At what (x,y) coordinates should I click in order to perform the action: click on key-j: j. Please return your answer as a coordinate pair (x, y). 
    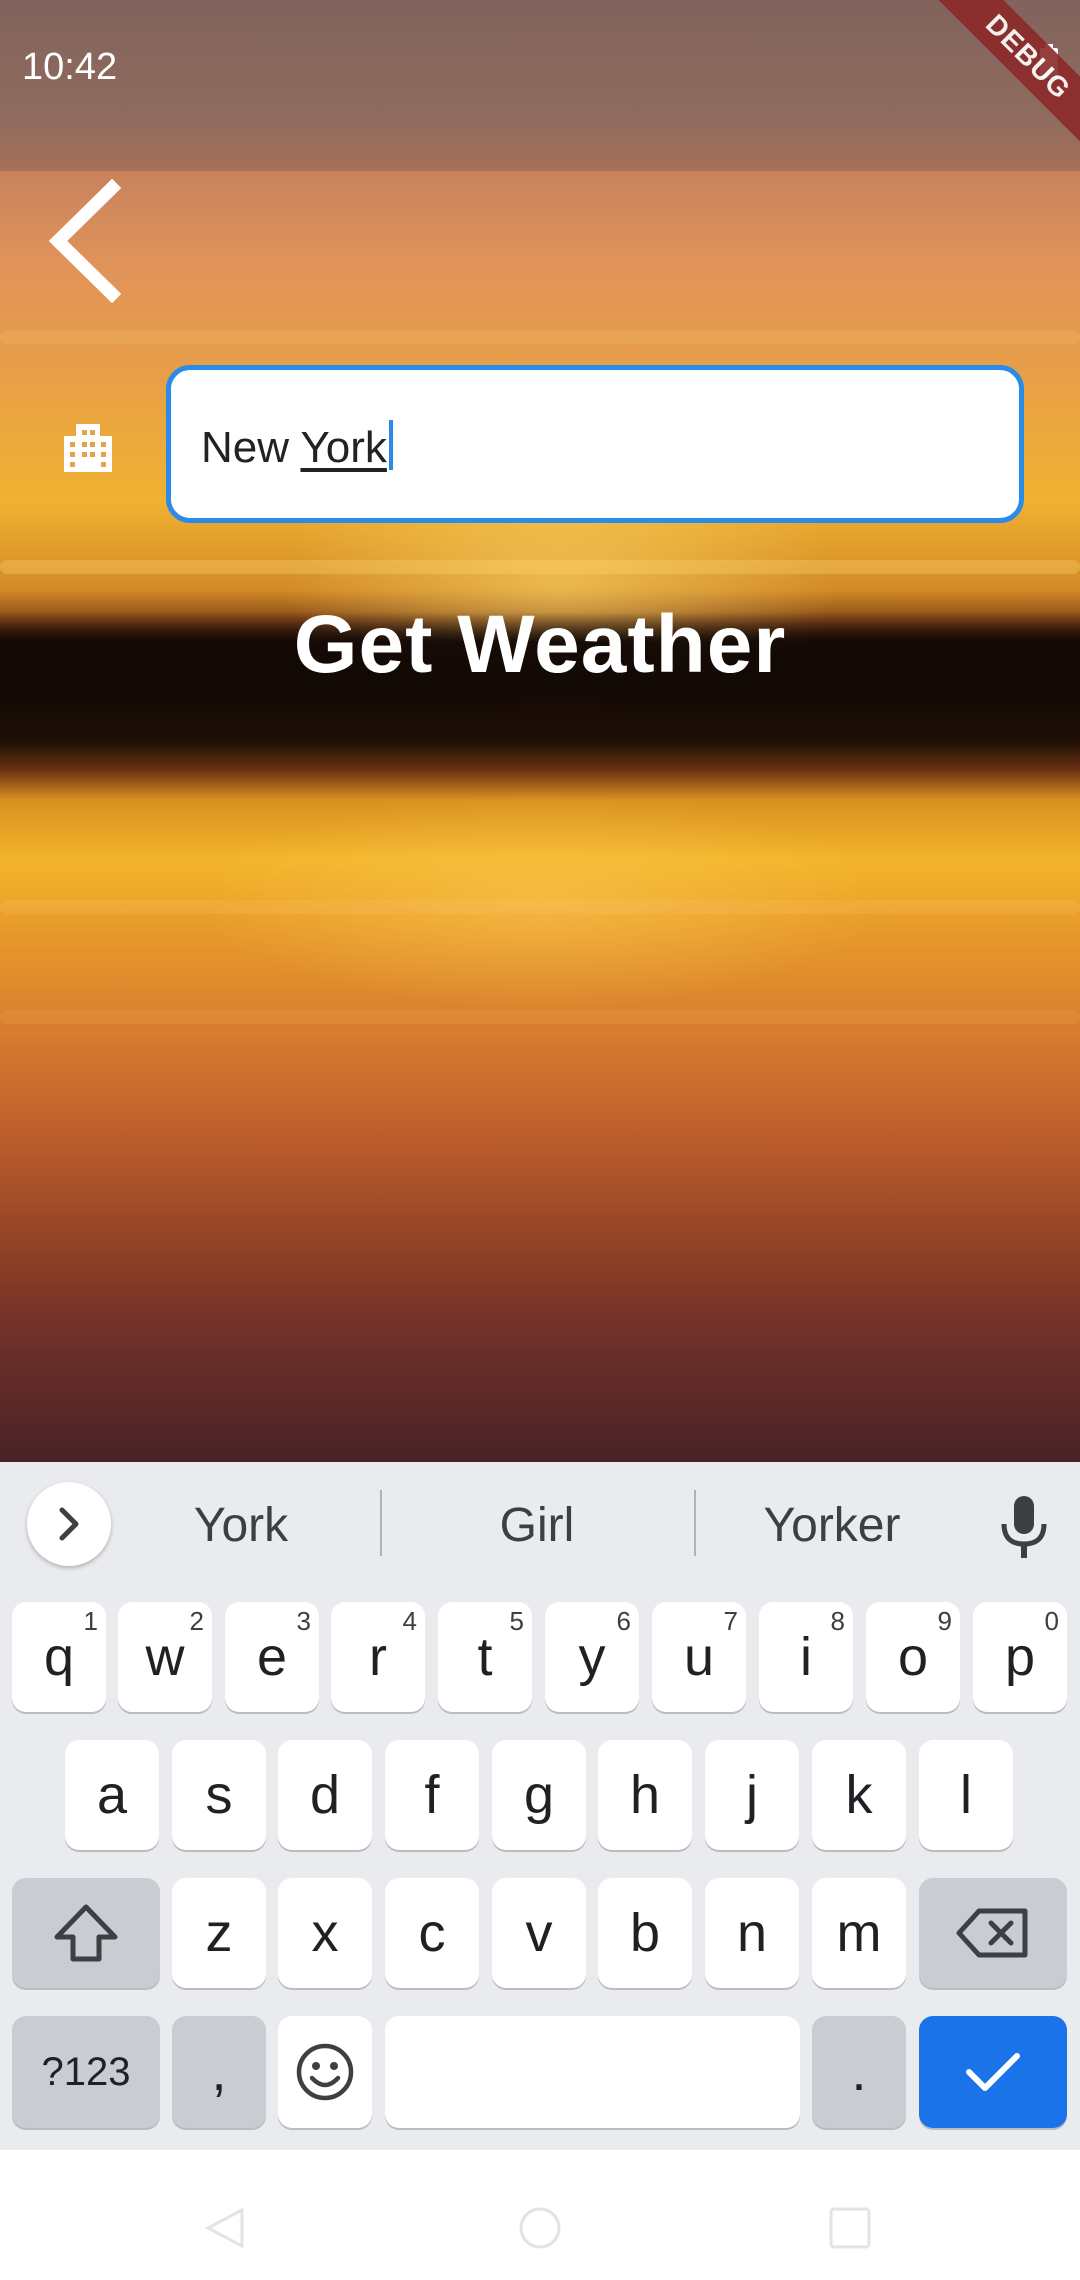
    Looking at the image, I should click on (752, 1795).